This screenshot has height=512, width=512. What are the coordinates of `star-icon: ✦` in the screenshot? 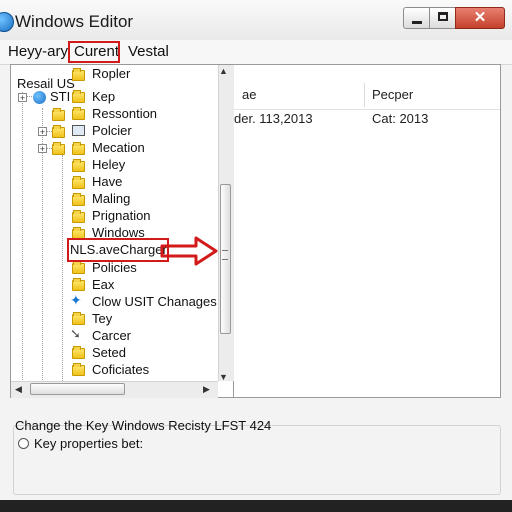 It's located at (76, 300).